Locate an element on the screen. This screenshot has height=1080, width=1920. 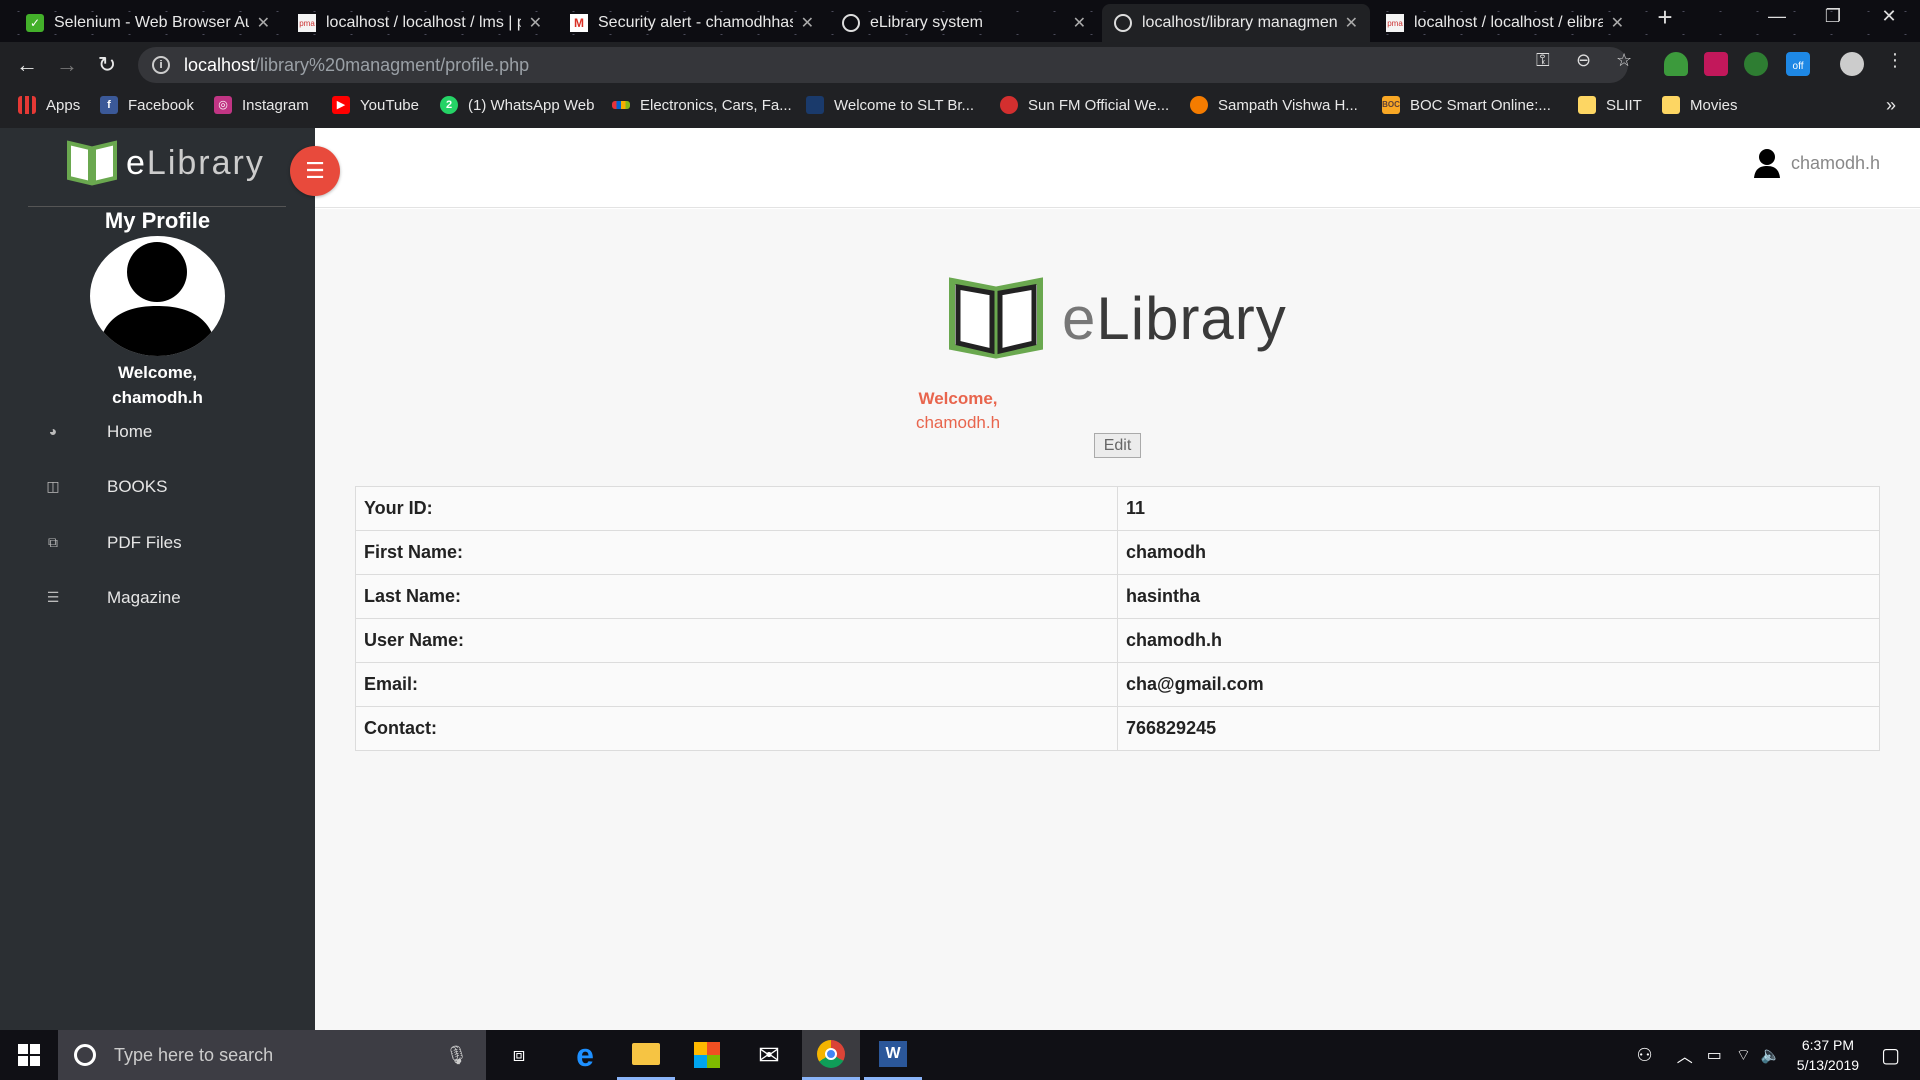
table-row: User Name: chamodh.h is located at coordinates (1117, 640).